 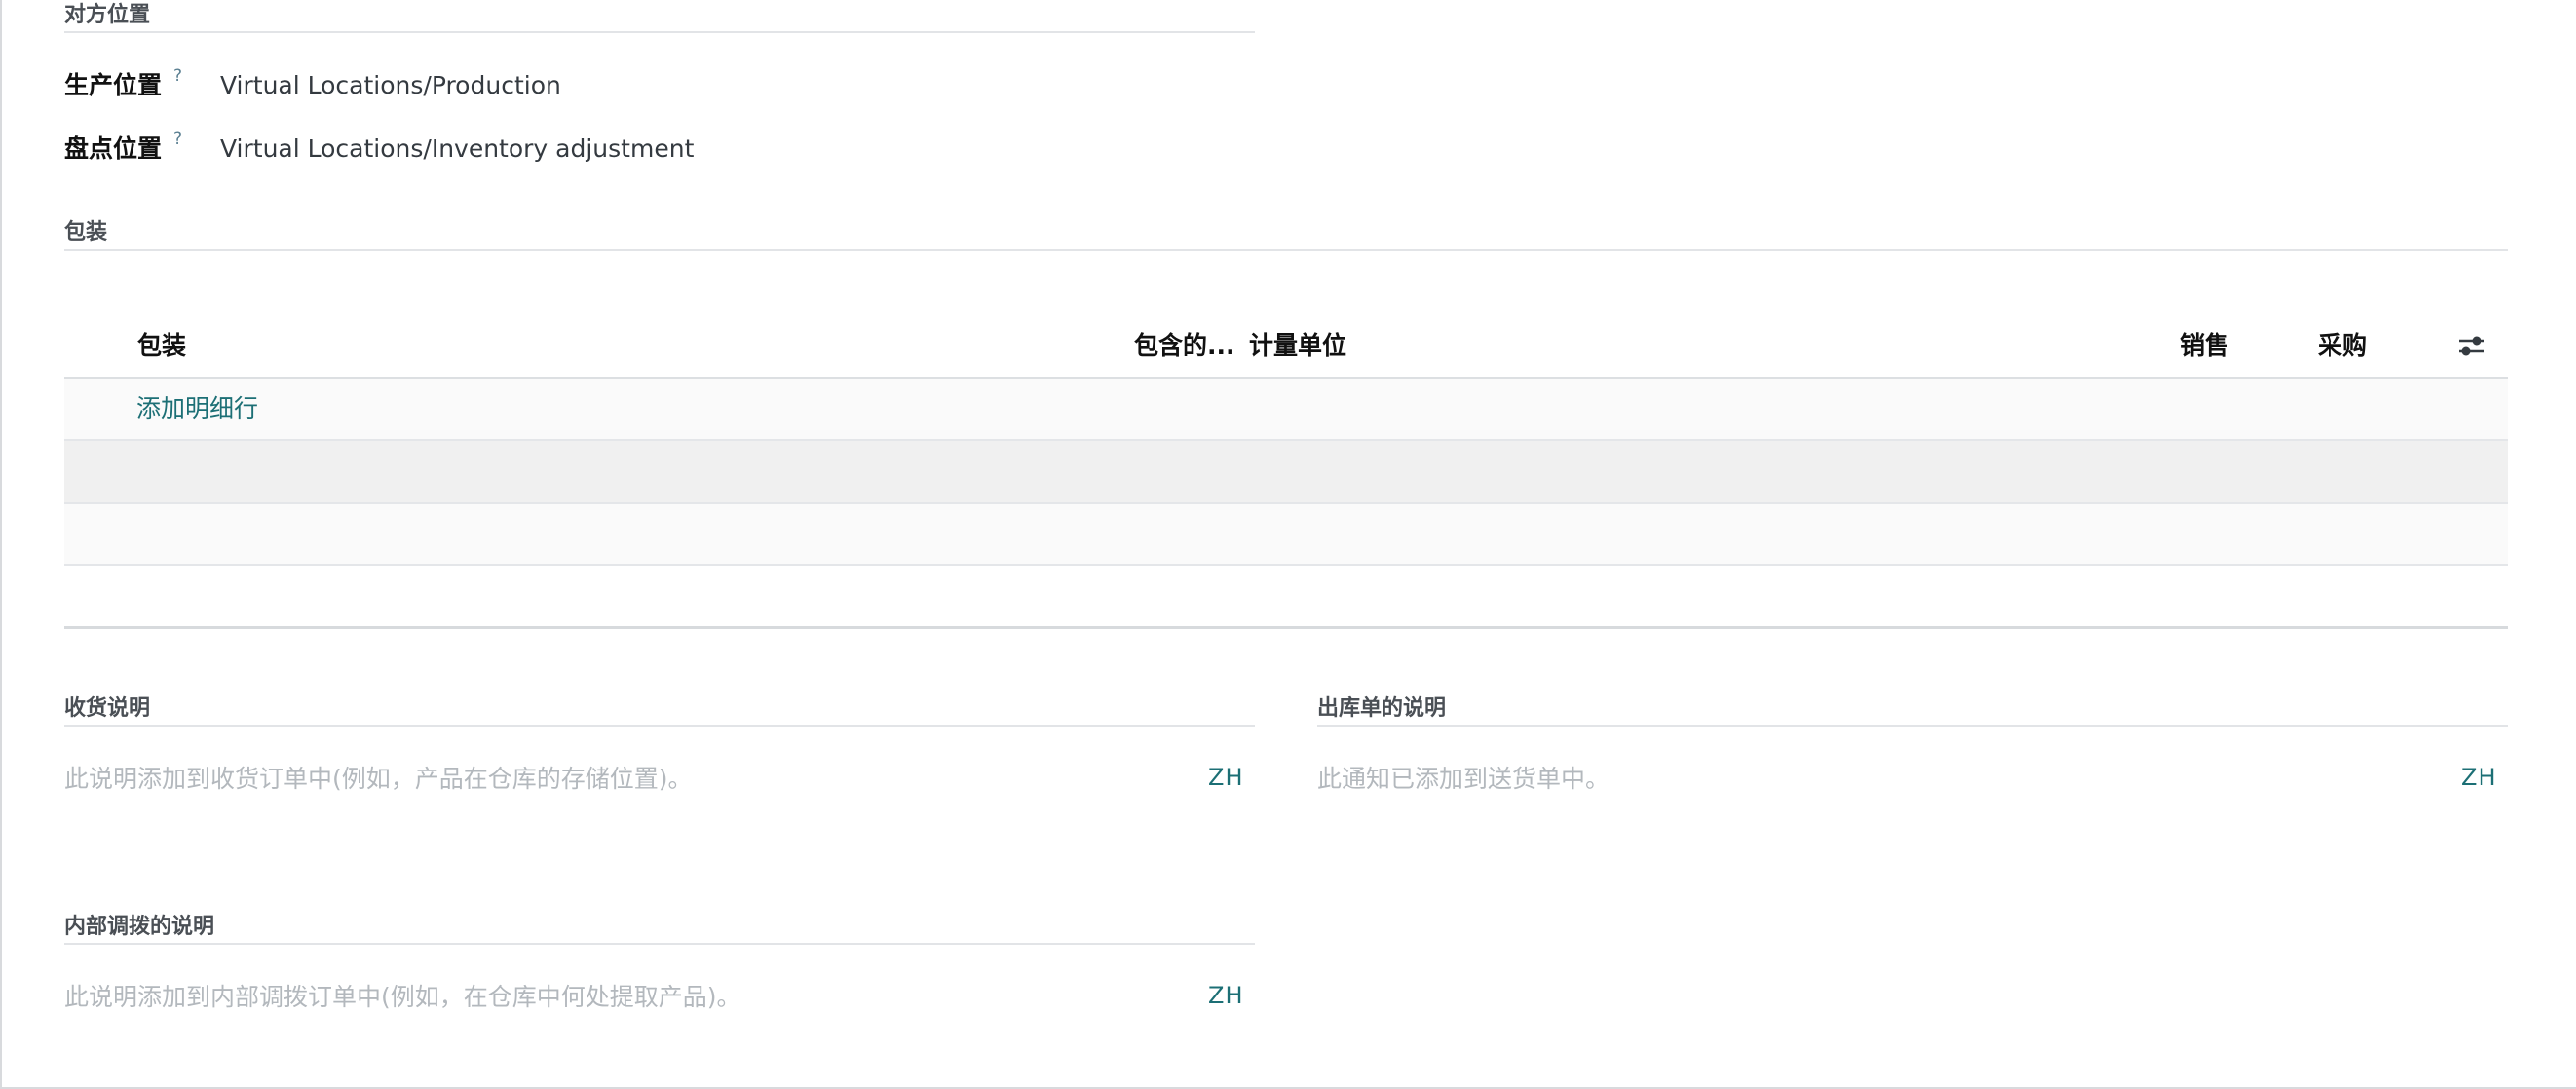 I want to click on internal-notes-input: 此说明添加到内部调拨订单中(例如，在仓库中何处提取产品)。, so click(x=402, y=997).